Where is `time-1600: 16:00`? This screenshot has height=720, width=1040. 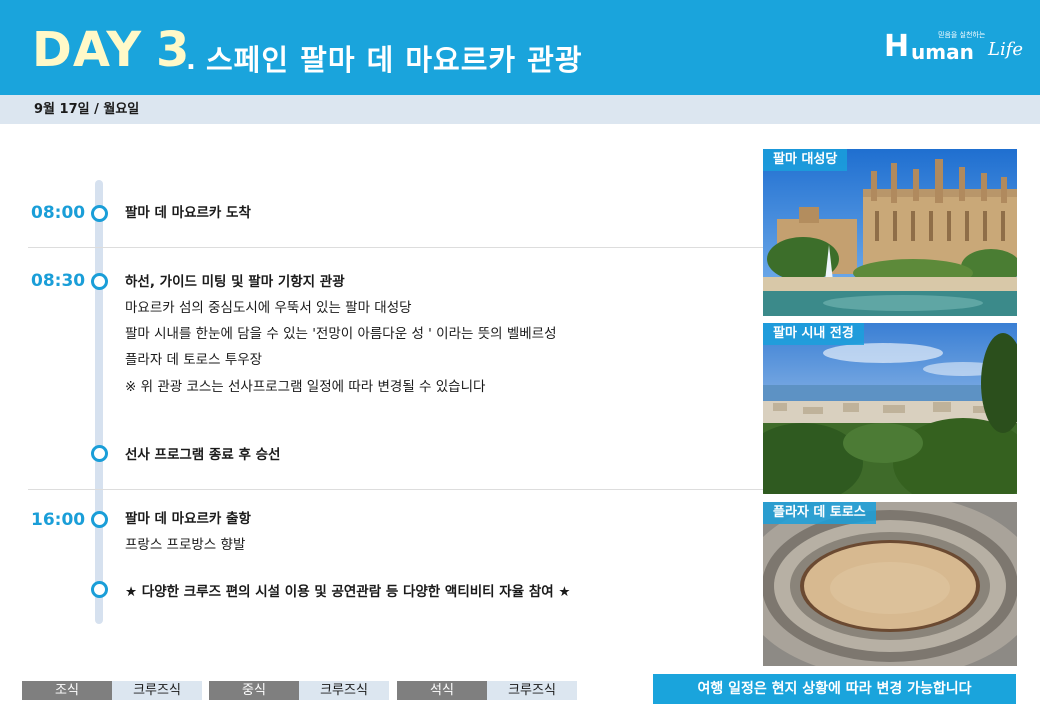 time-1600: 16:00 is located at coordinates (58, 520).